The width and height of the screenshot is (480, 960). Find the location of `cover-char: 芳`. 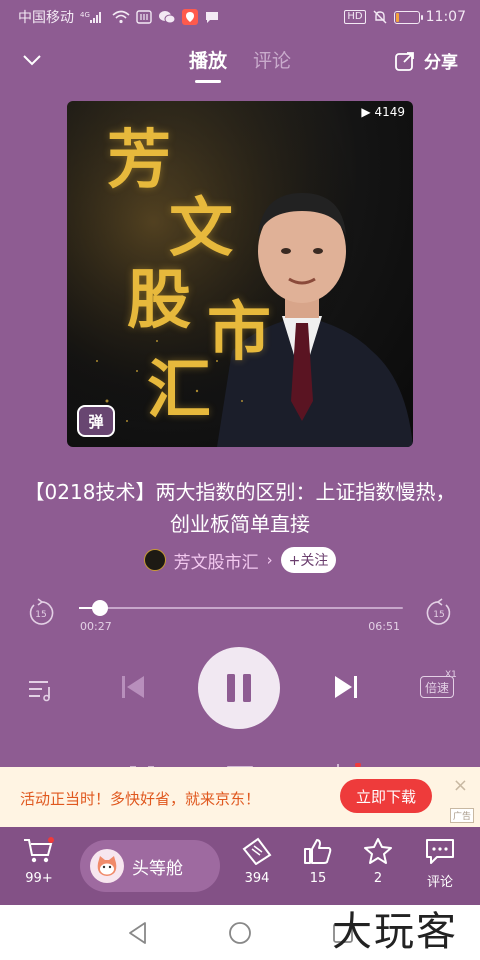

cover-char: 芳 is located at coordinates (139, 160).